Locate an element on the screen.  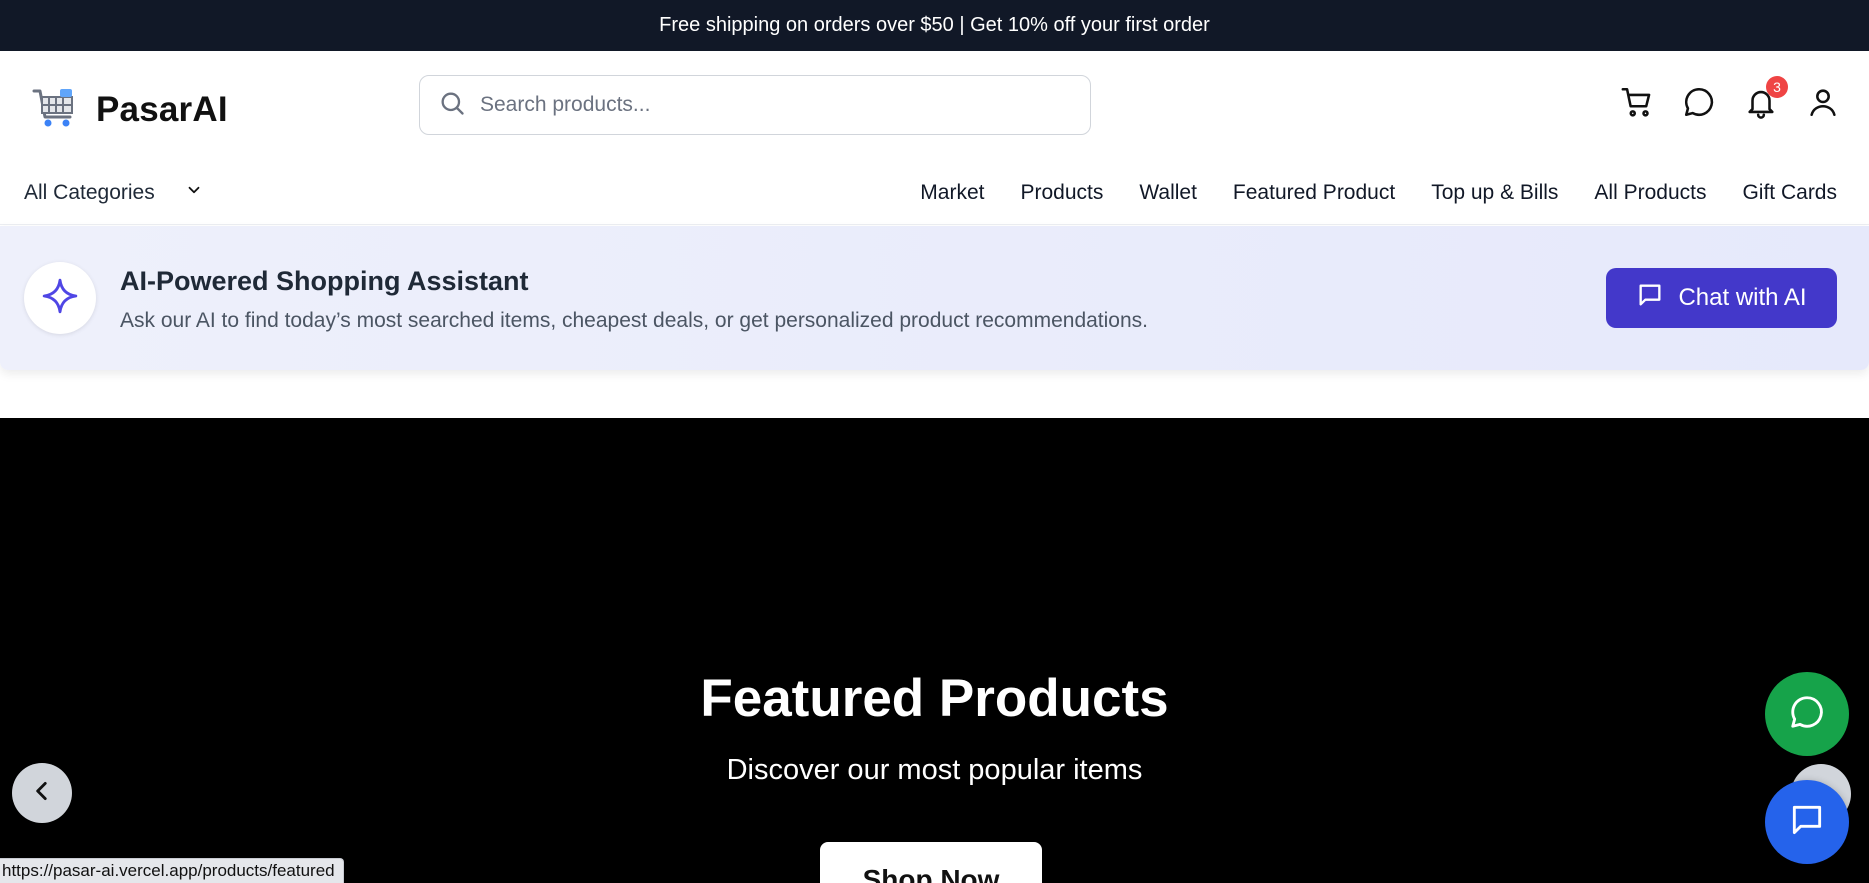
sparkle-icon is located at coordinates (60, 298).